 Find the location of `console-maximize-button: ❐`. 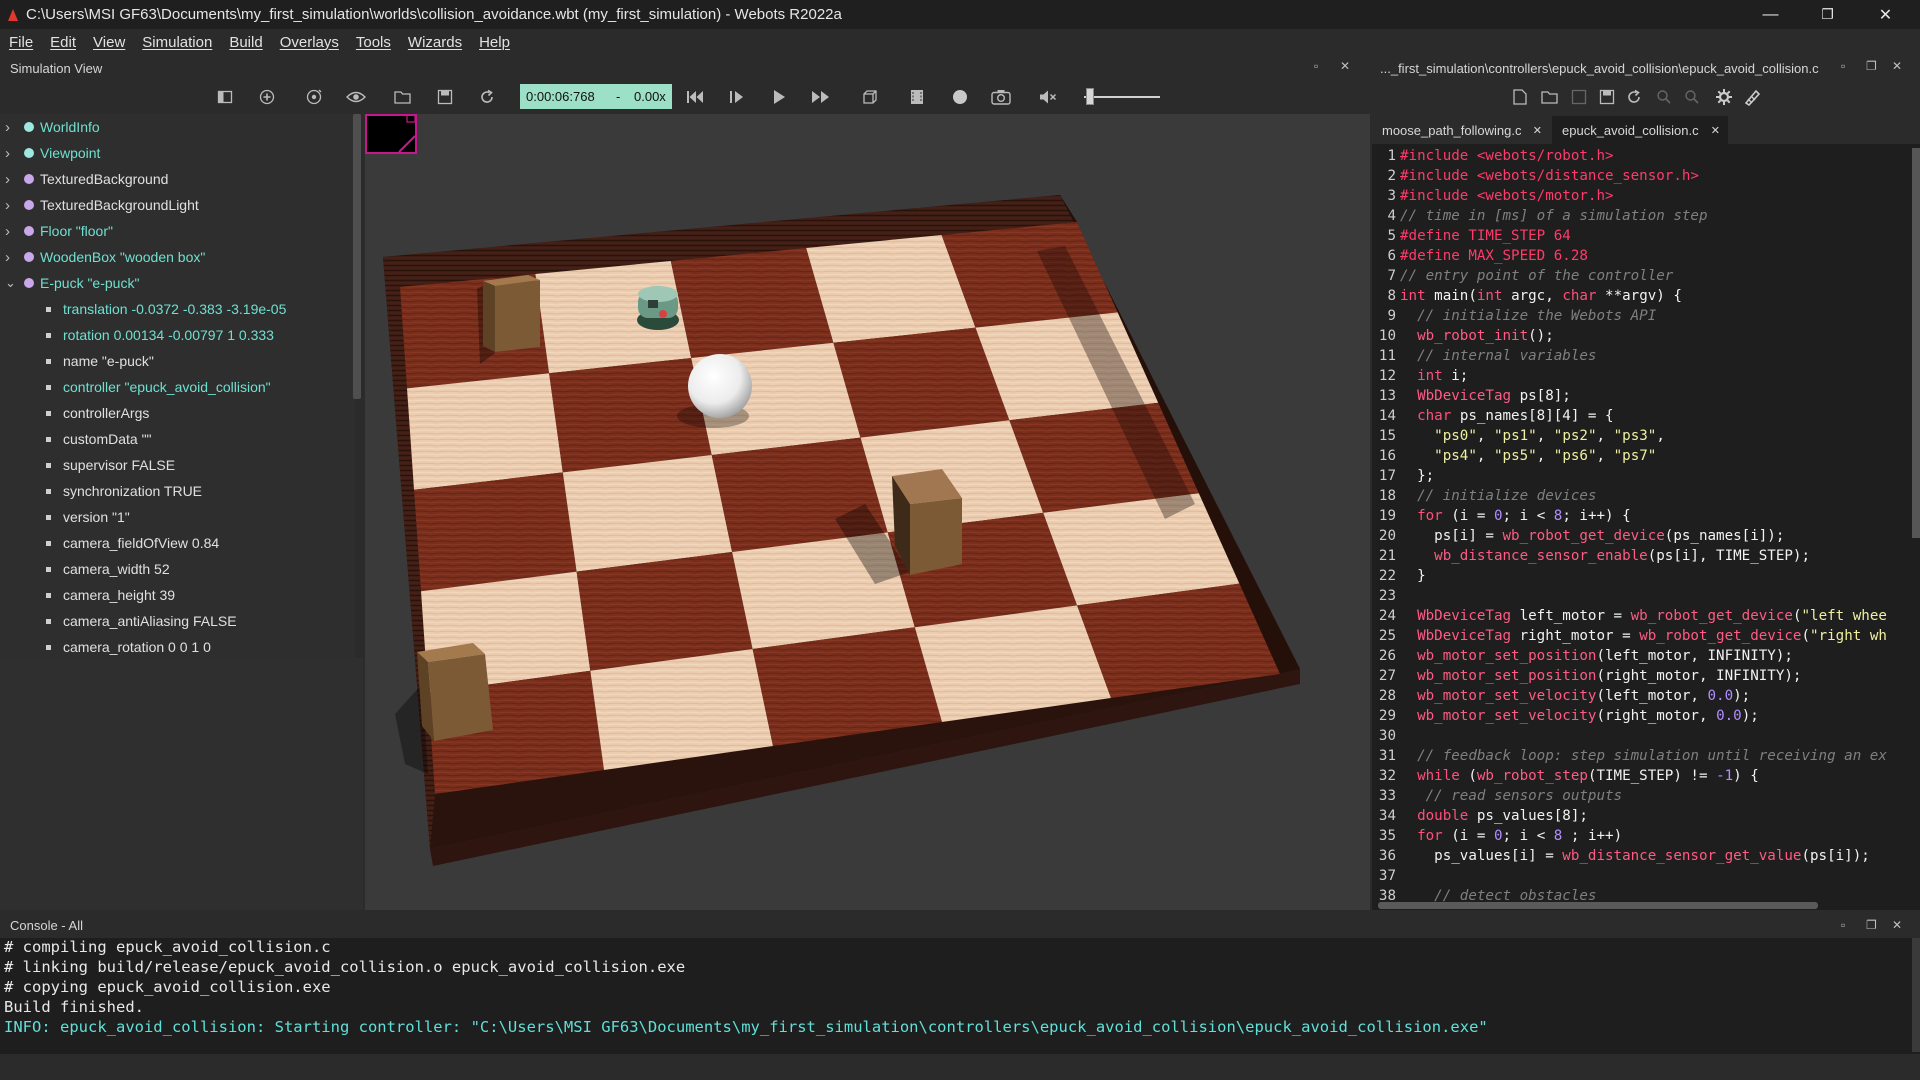

console-maximize-button: ❐ is located at coordinates (1871, 925).